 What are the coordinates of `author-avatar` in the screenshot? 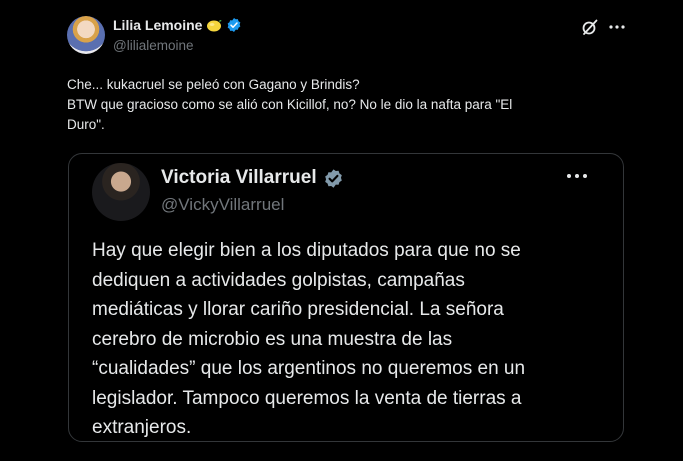 It's located at (86, 35).